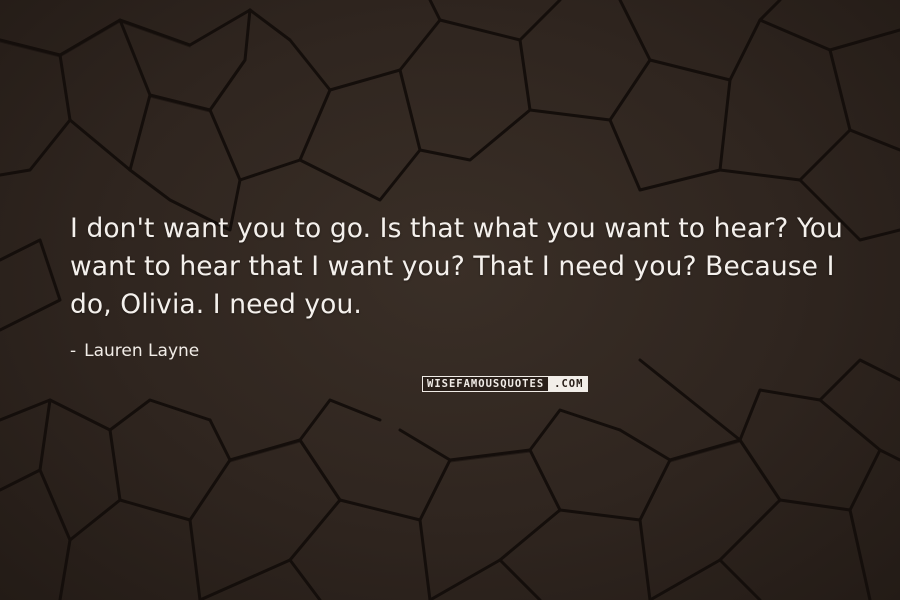 The image size is (900, 600). Describe the element at coordinates (569, 384) in the screenshot. I see `watermark-domain: .COM` at that location.